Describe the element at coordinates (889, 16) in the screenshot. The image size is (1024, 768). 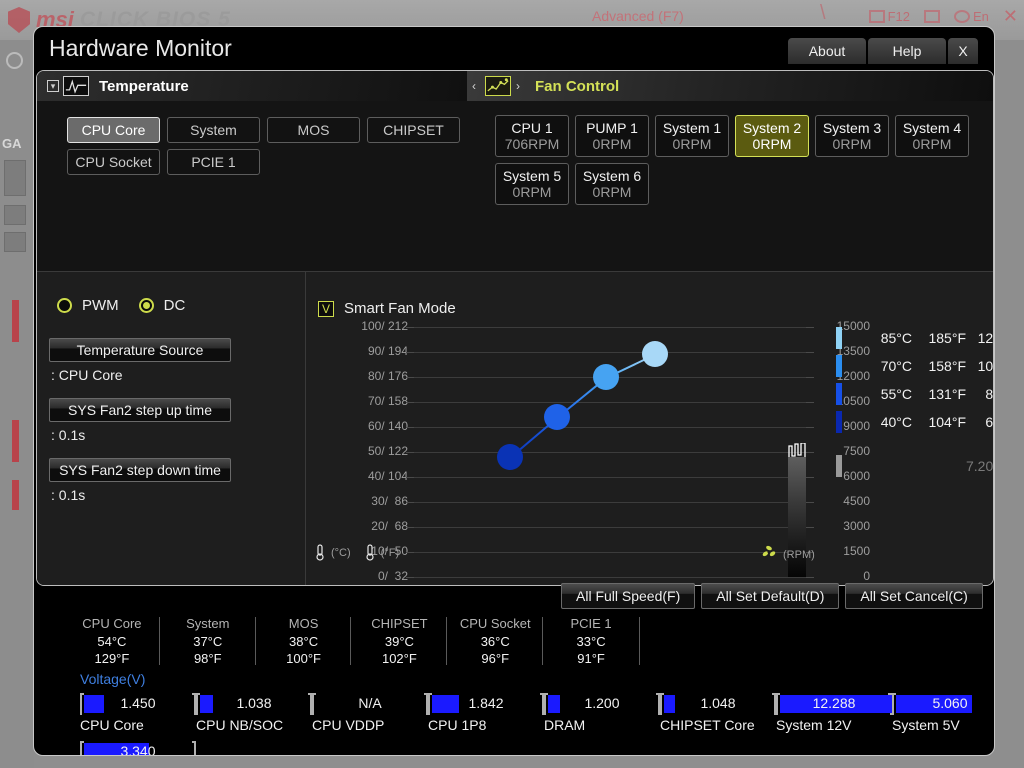
I see `screenshot-icon: F12` at that location.